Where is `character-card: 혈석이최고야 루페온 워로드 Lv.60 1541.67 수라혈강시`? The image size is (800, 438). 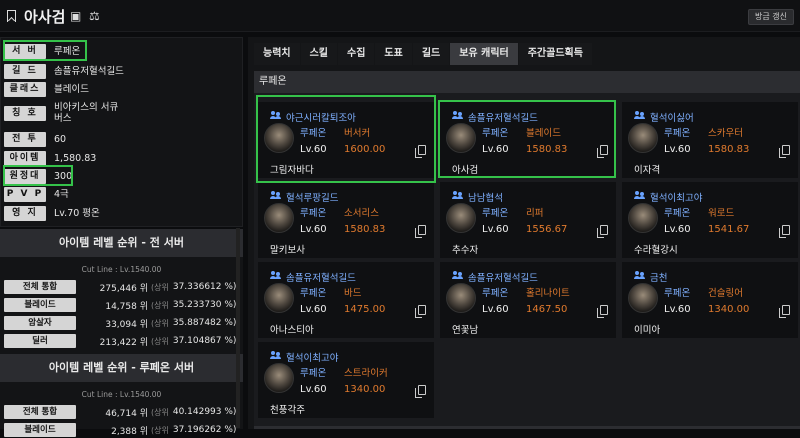 character-card: 혈석이최고야 루페온 워로드 Lv.60 1541.67 수라혈강시 is located at coordinates (710, 220).